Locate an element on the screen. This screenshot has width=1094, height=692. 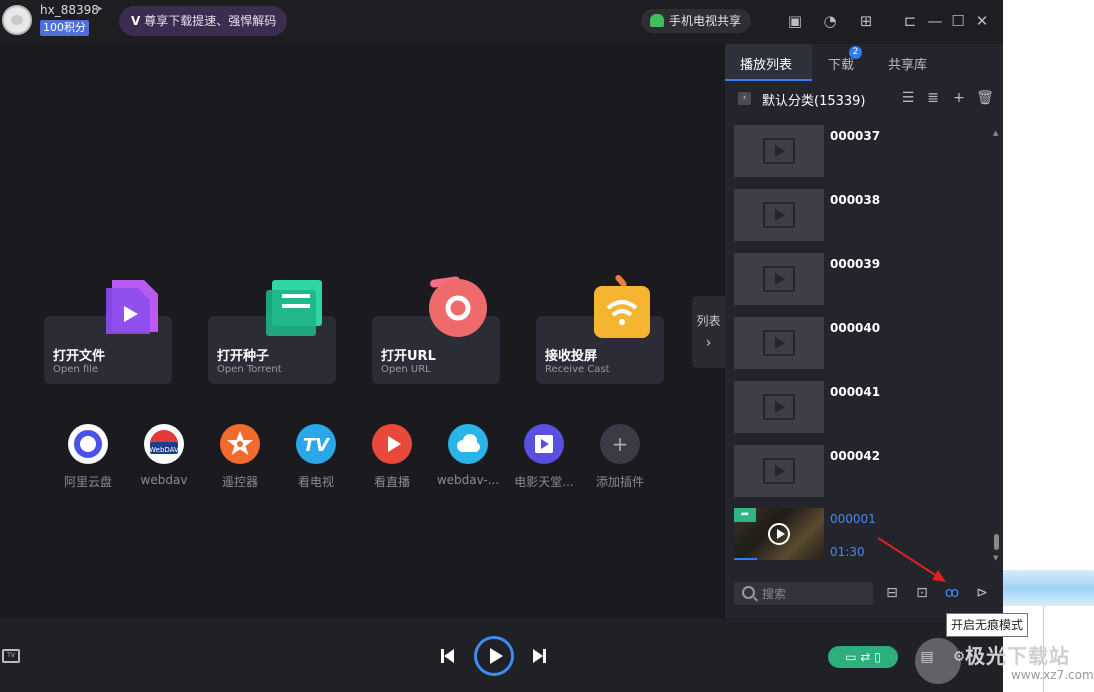
history-icon: ⊡ is located at coordinates (922, 593).